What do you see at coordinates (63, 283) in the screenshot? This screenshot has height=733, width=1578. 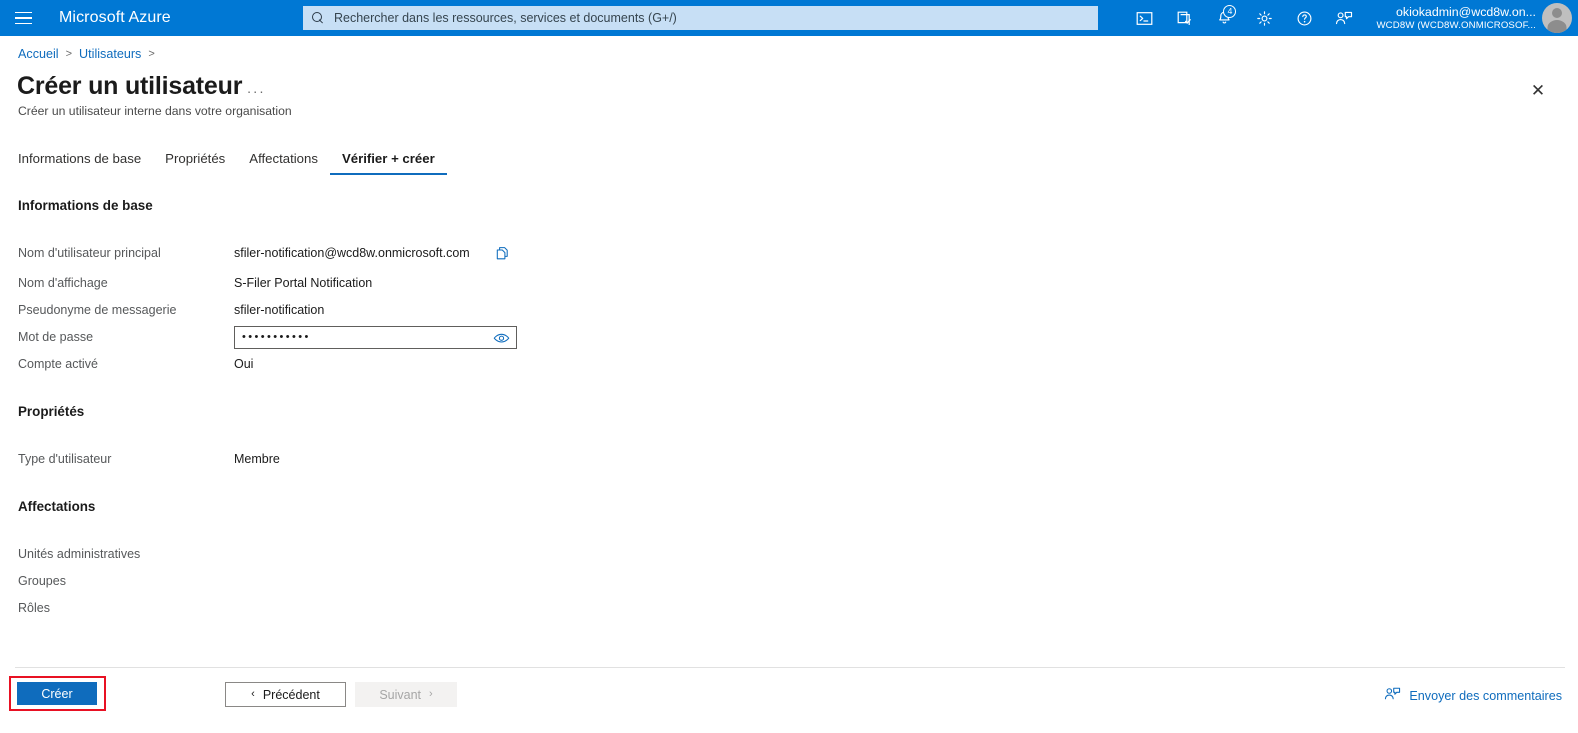 I see `label-display-name: Nom d'affichage` at bounding box center [63, 283].